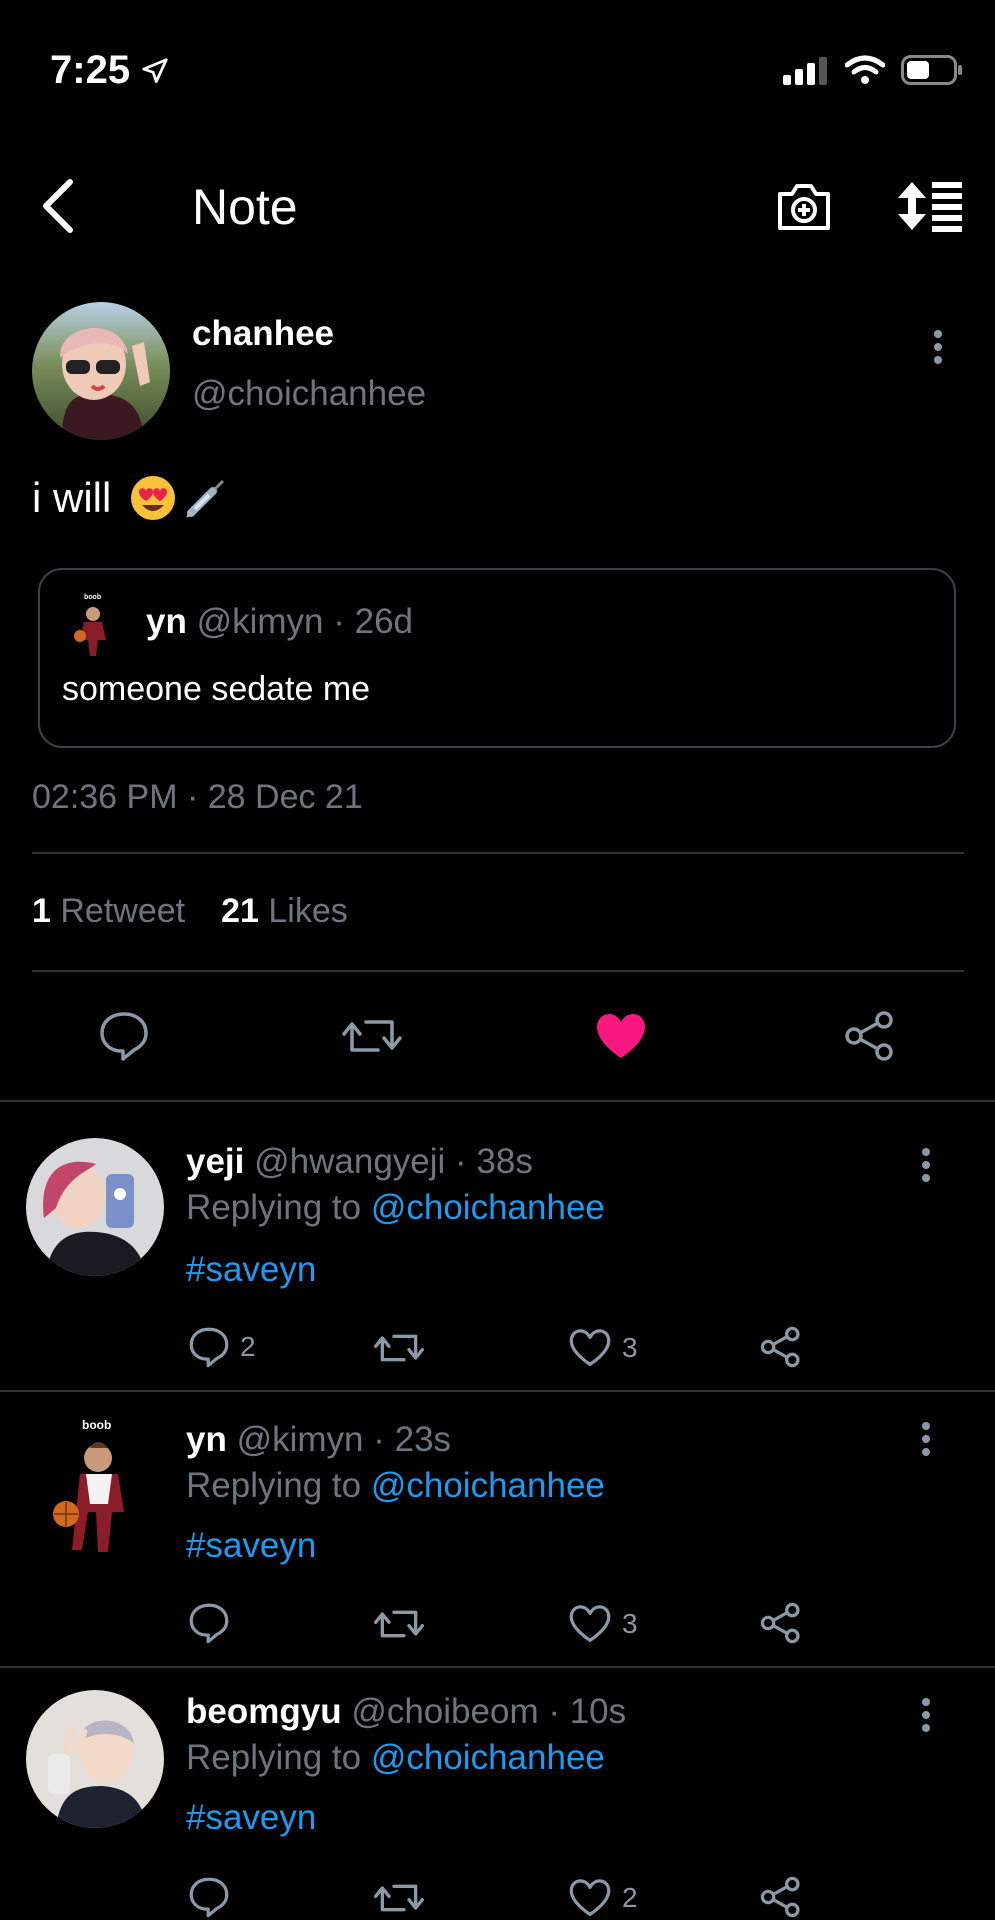 Image resolution: width=995 pixels, height=1920 pixels. I want to click on back-button, so click(59, 206).